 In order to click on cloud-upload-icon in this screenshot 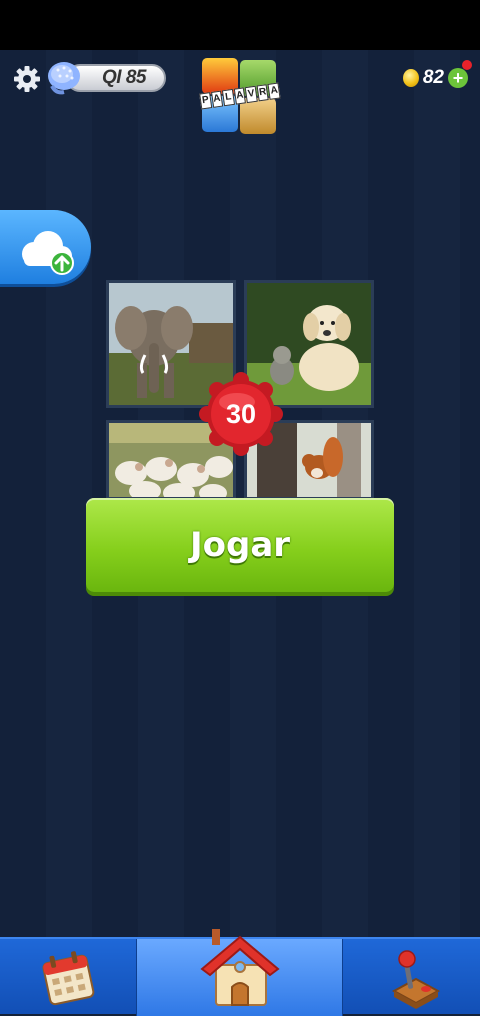, I will do `click(48, 253)`.